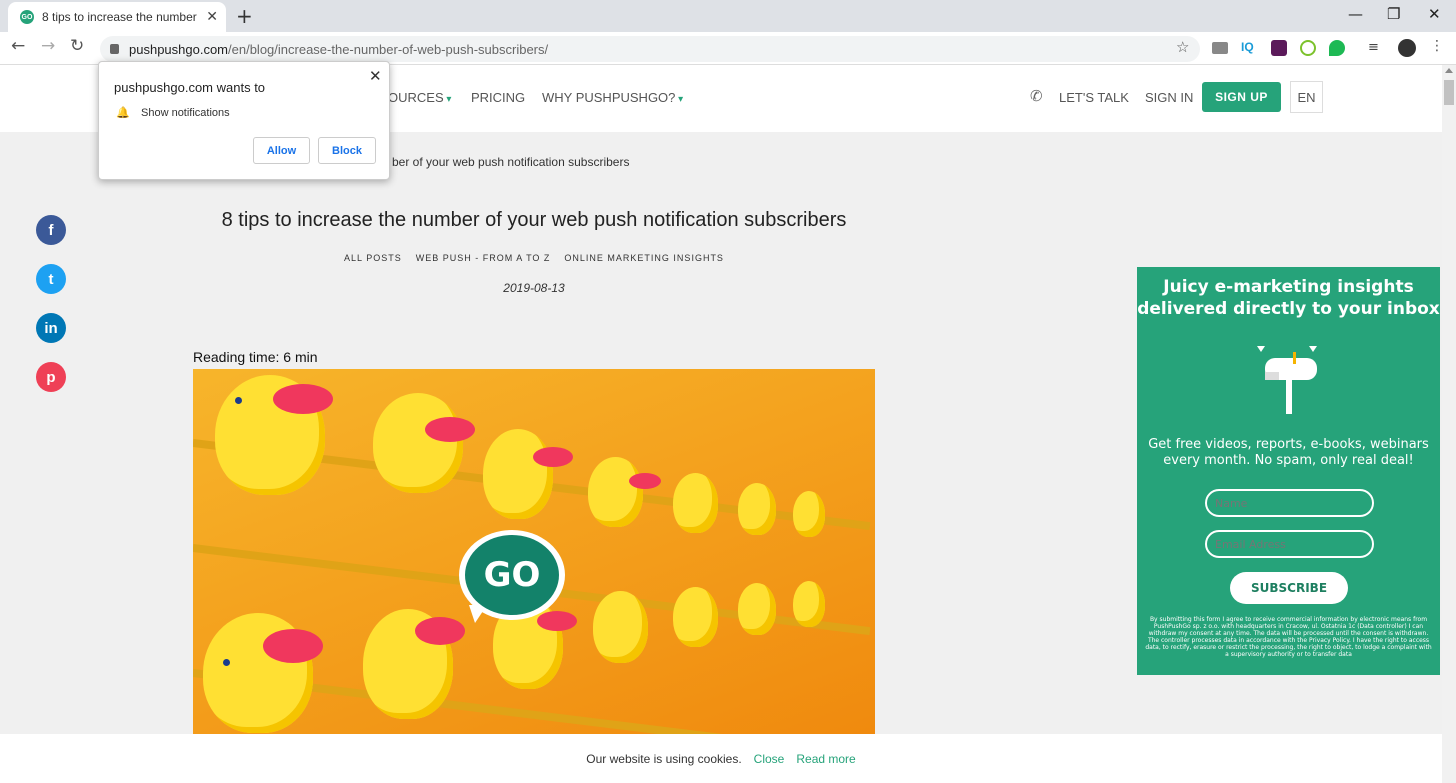 The image size is (1456, 783). Describe the element at coordinates (1220, 48) in the screenshot. I see `camera-icon` at that location.